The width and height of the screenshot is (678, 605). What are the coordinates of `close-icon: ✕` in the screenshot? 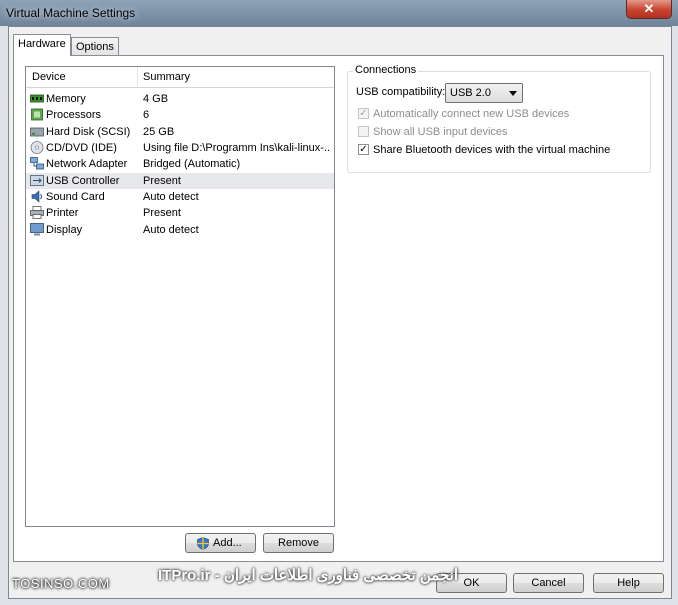 It's located at (649, 8).